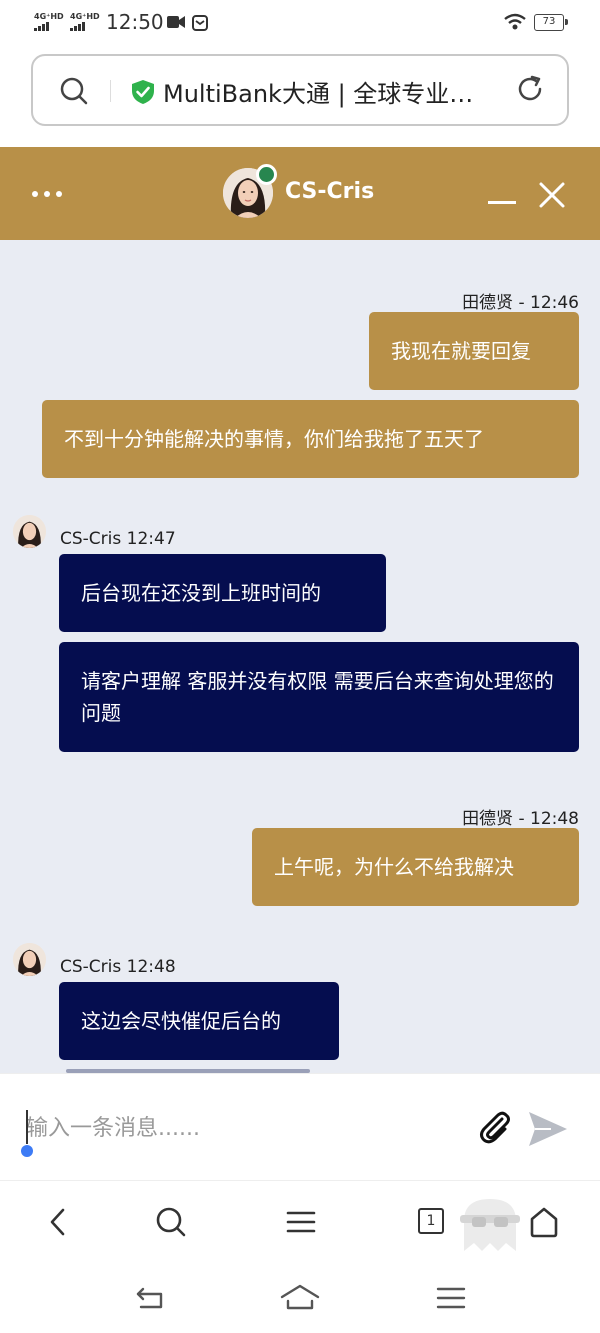 The width and height of the screenshot is (600, 1333). I want to click on browser-toolbar: 1, so click(300, 1222).